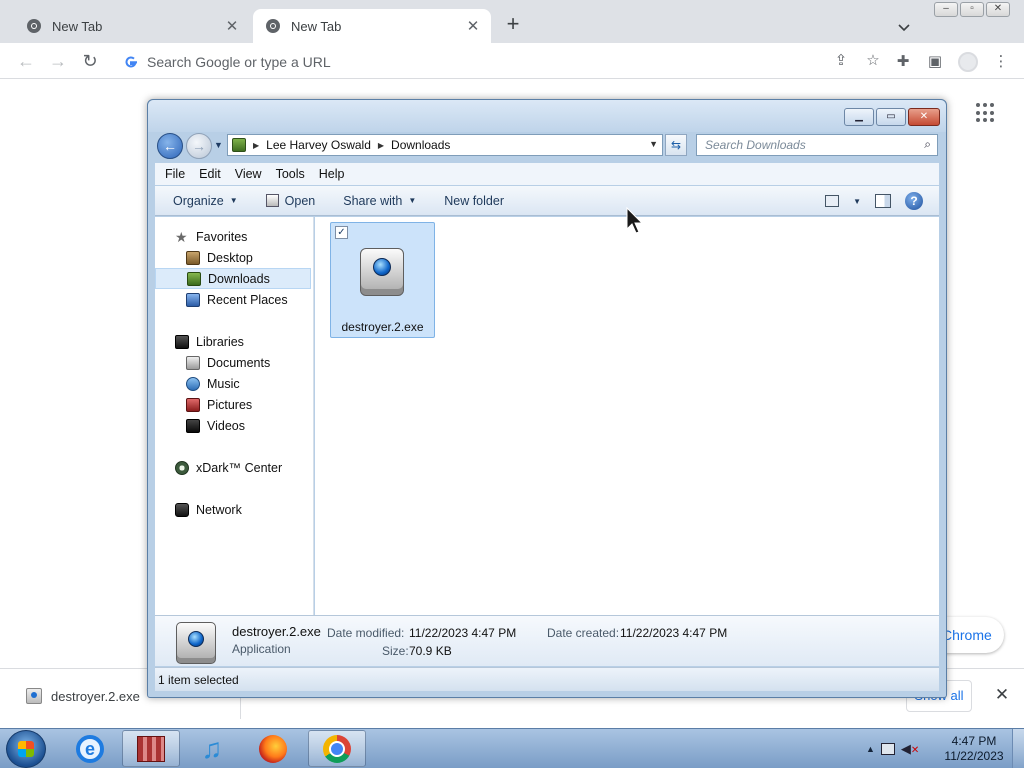 The width and height of the screenshot is (1024, 768). Describe the element at coordinates (26, 749) in the screenshot. I see `start-button` at that location.